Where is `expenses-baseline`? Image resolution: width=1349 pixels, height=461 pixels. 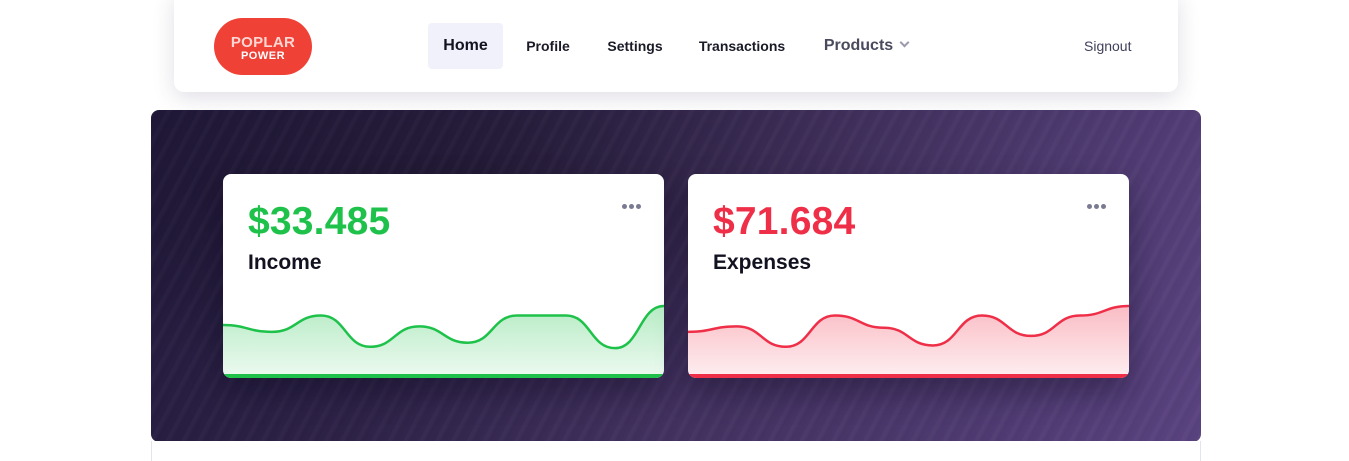
expenses-baseline is located at coordinates (908, 376).